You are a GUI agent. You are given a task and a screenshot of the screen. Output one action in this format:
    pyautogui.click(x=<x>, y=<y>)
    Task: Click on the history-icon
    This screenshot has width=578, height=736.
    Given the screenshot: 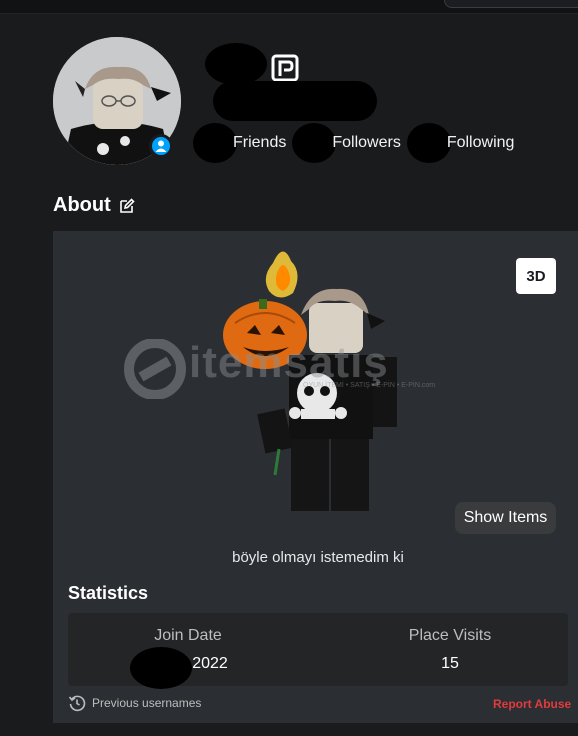 What is the action you would take?
    pyautogui.click(x=77, y=703)
    